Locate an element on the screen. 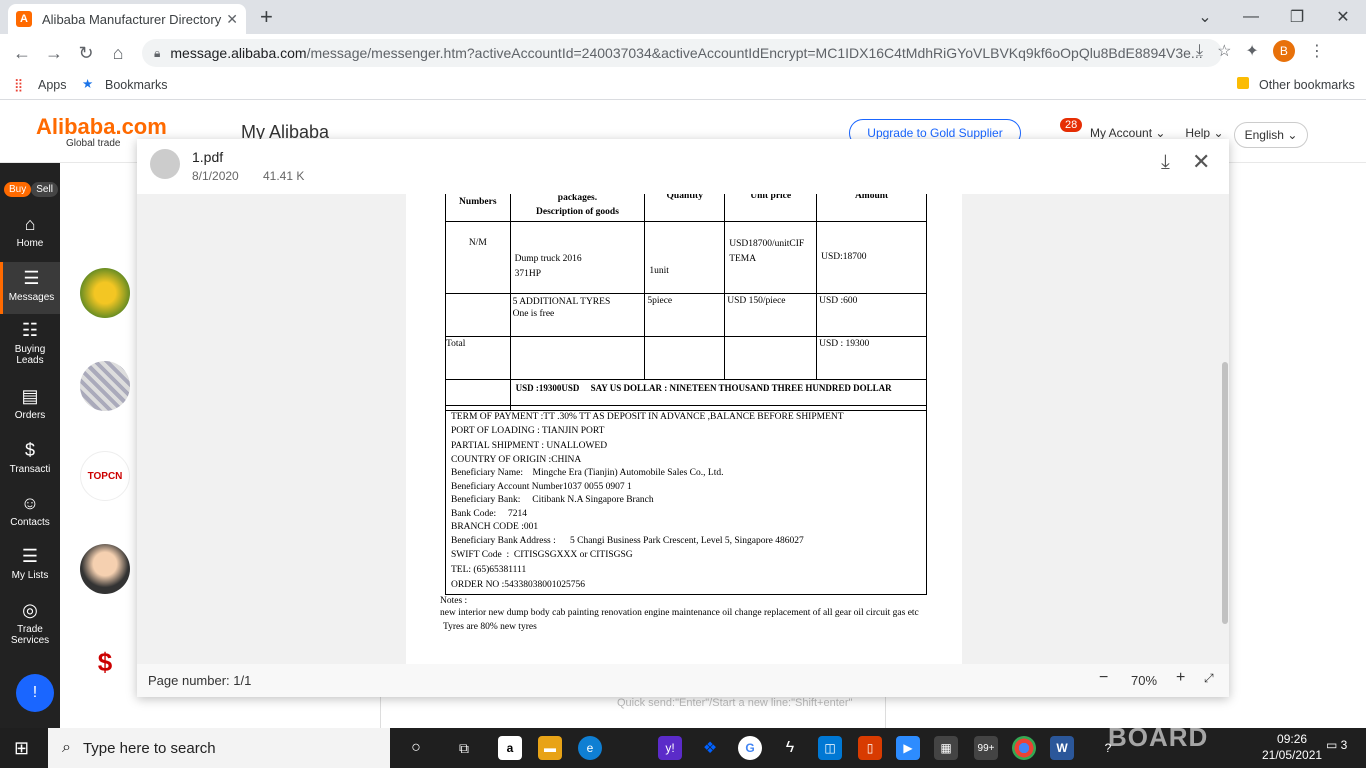 The width and height of the screenshot is (1366, 768). dropbox-icon: ❖ is located at coordinates (710, 748).